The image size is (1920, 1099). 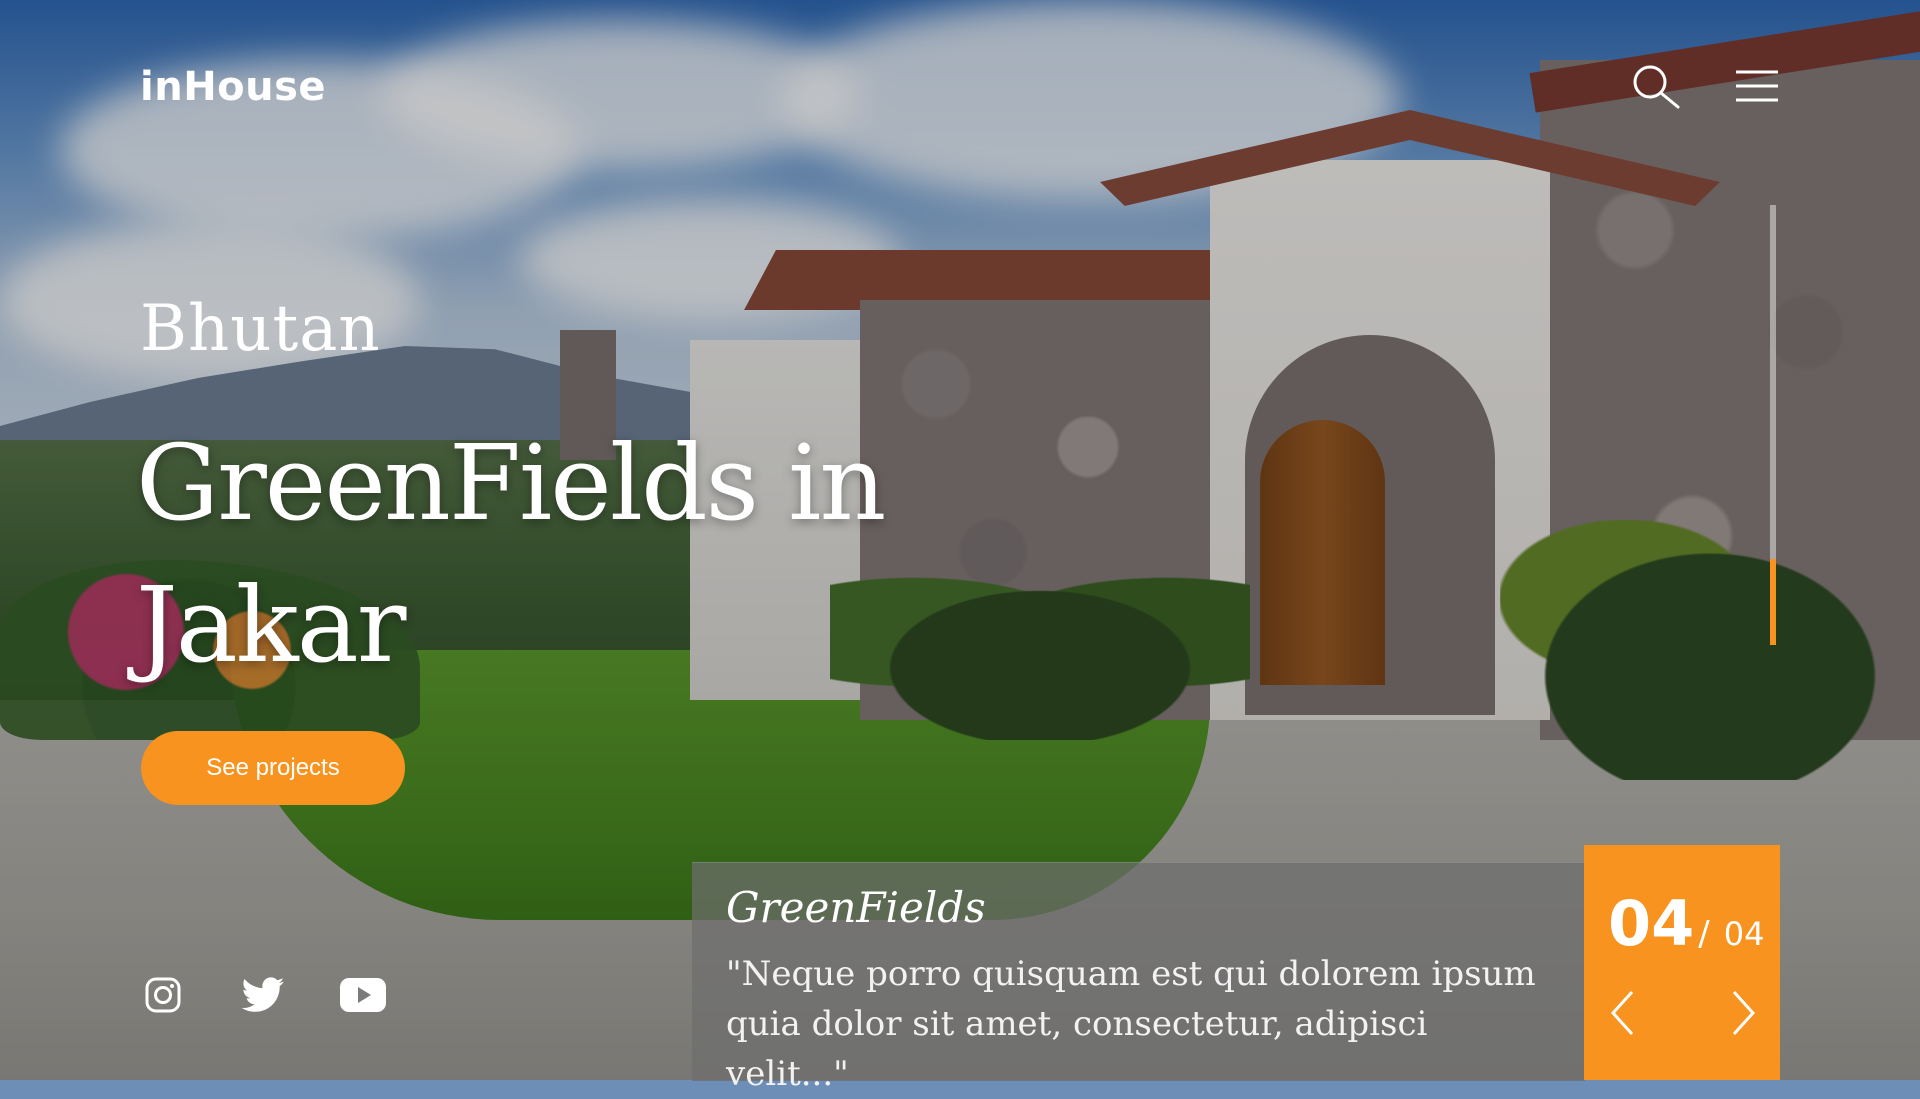 I want to click on chevron-left-icon, so click(x=1622, y=1013).